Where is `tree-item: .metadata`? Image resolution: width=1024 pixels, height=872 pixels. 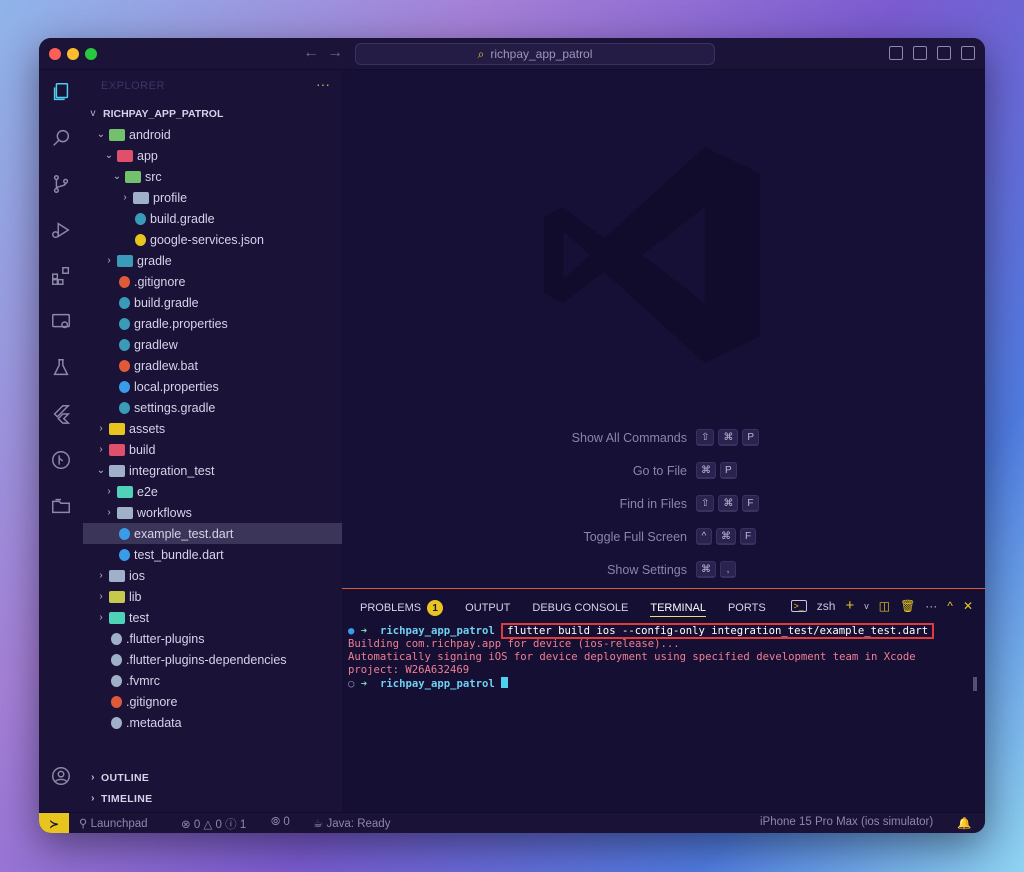
tree-item: .metadata is located at coordinates (212, 722).